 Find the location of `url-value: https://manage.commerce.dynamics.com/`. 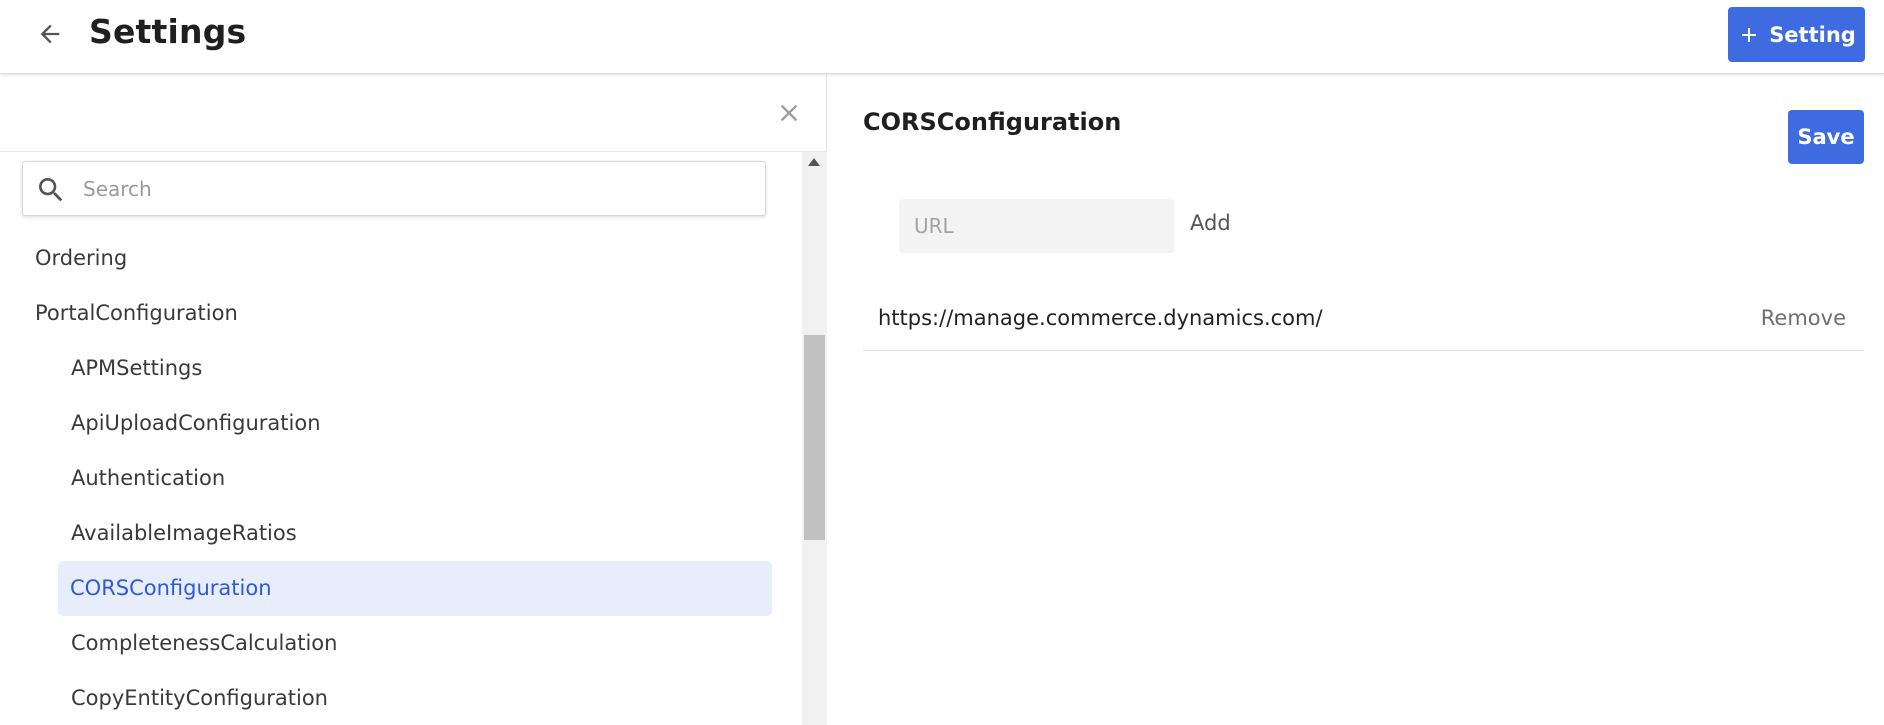

url-value: https://manage.commerce.dynamics.com/ is located at coordinates (1100, 318).